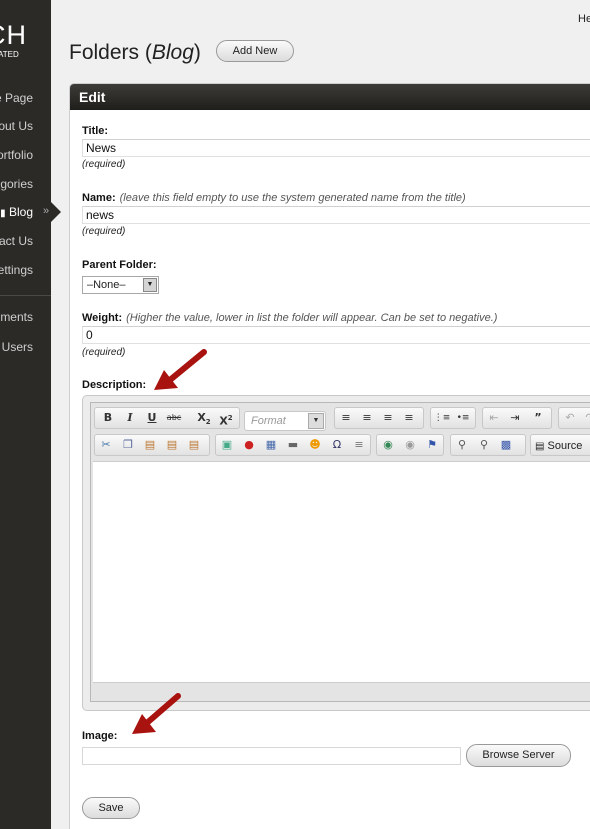 The image size is (590, 829). I want to click on source-label: Source, so click(565, 446).